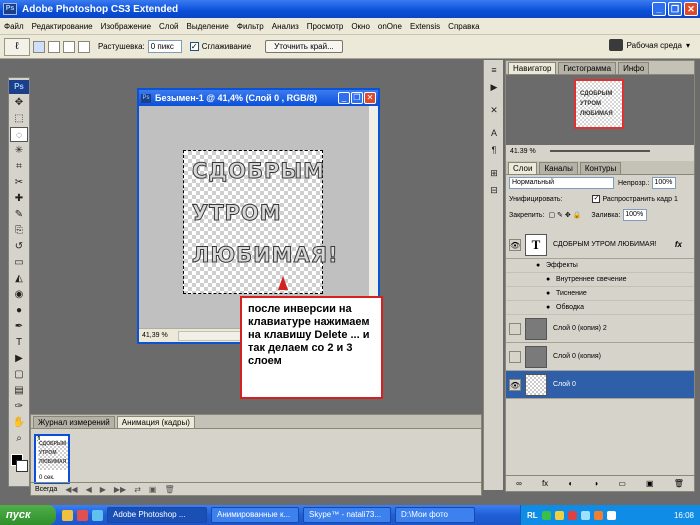 The height and width of the screenshot is (525, 700). I want to click on tab-histogram: Гистограмма, so click(587, 68).